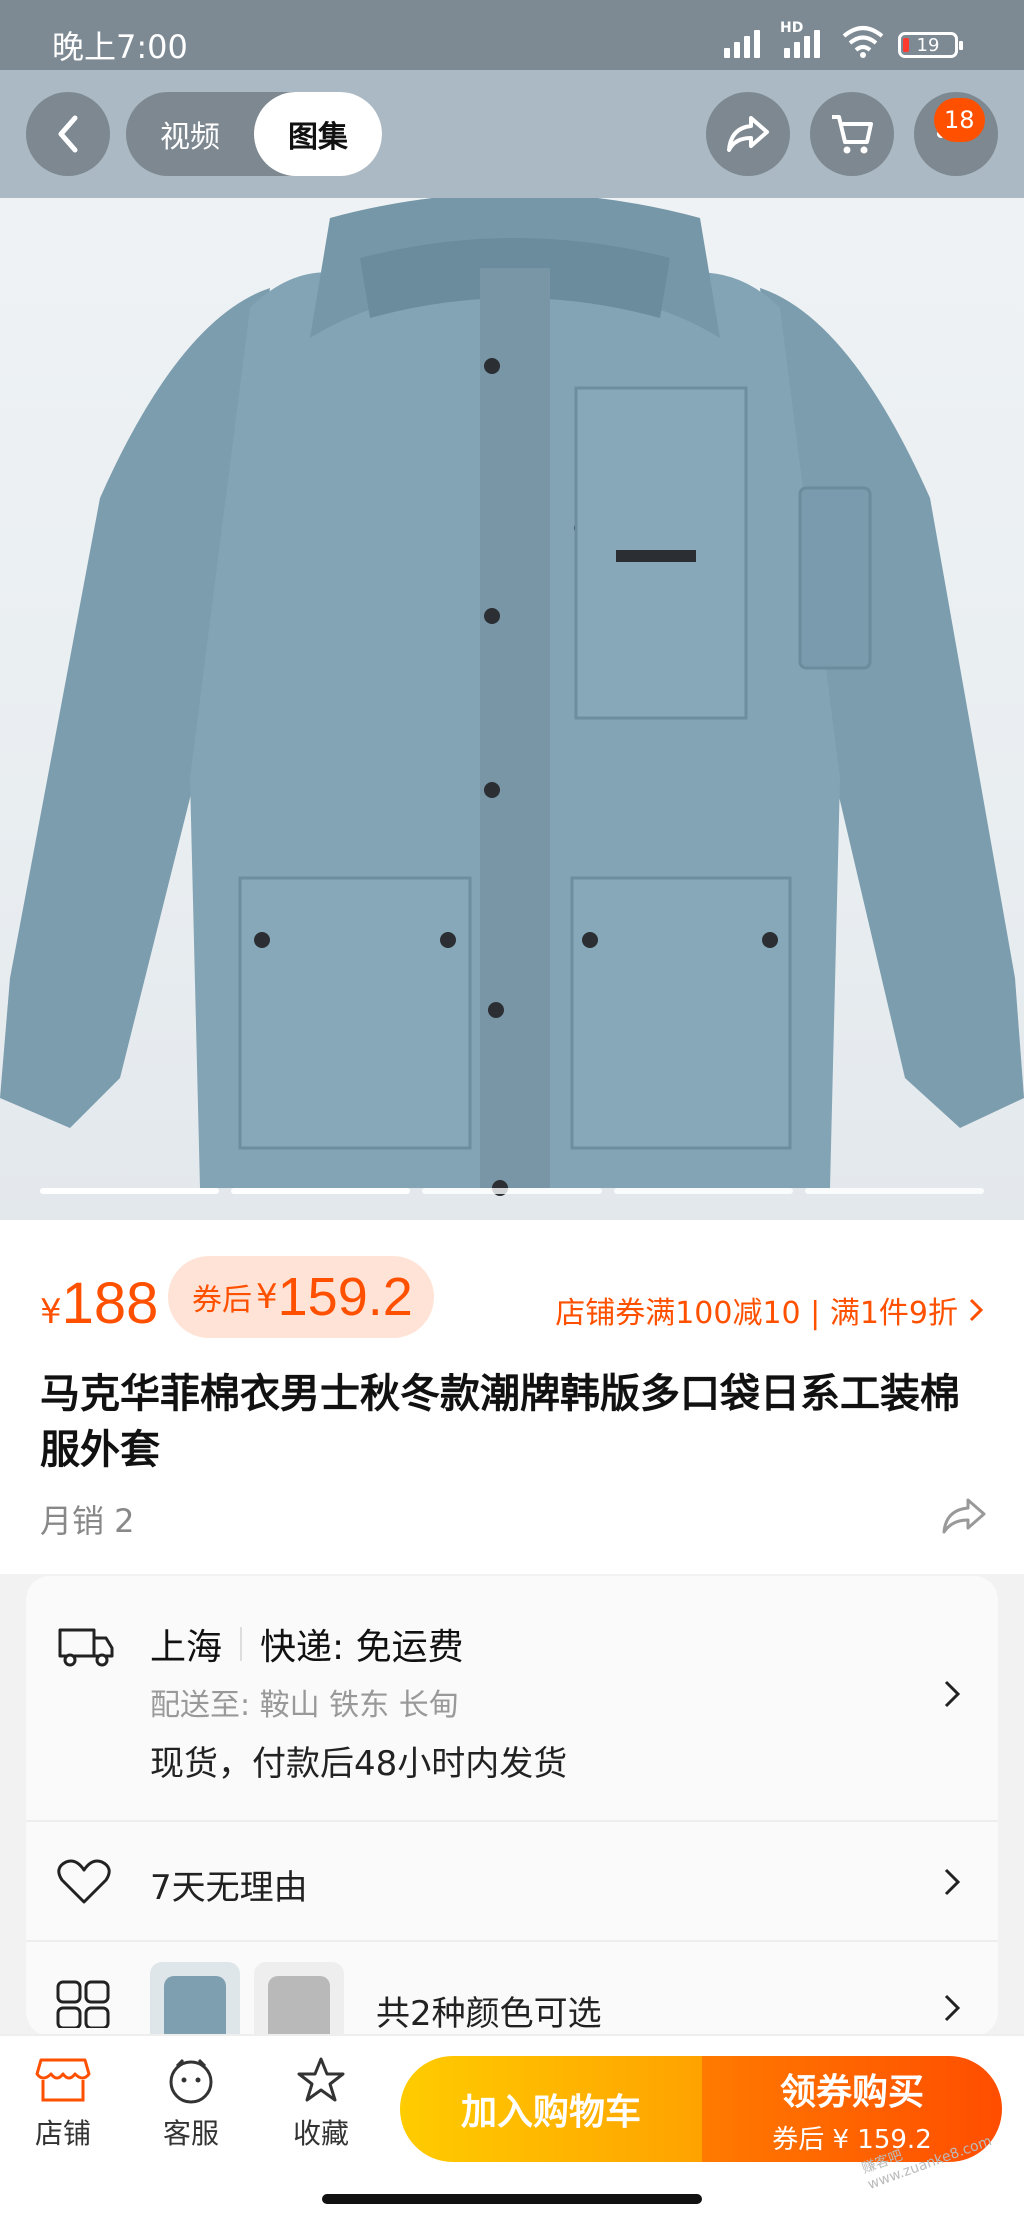 The width and height of the screenshot is (1024, 2219). Describe the element at coordinates (851, 2092) in the screenshot. I see `buy-label: 领券购买` at that location.